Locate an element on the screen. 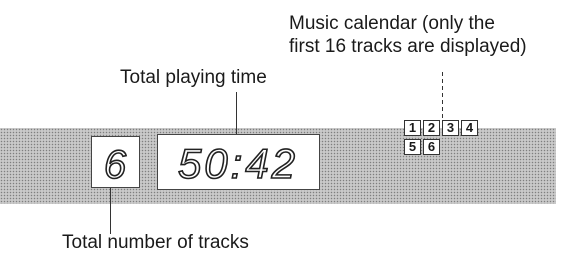 This screenshot has height=261, width=579. track-count-value: 6 is located at coordinates (115, 164).